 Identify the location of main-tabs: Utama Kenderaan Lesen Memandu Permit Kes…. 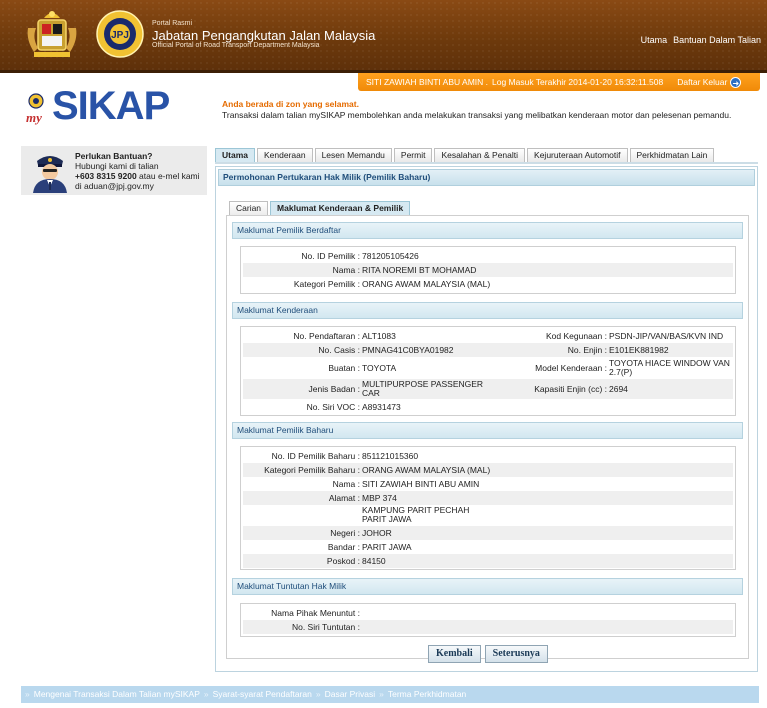
(465, 155).